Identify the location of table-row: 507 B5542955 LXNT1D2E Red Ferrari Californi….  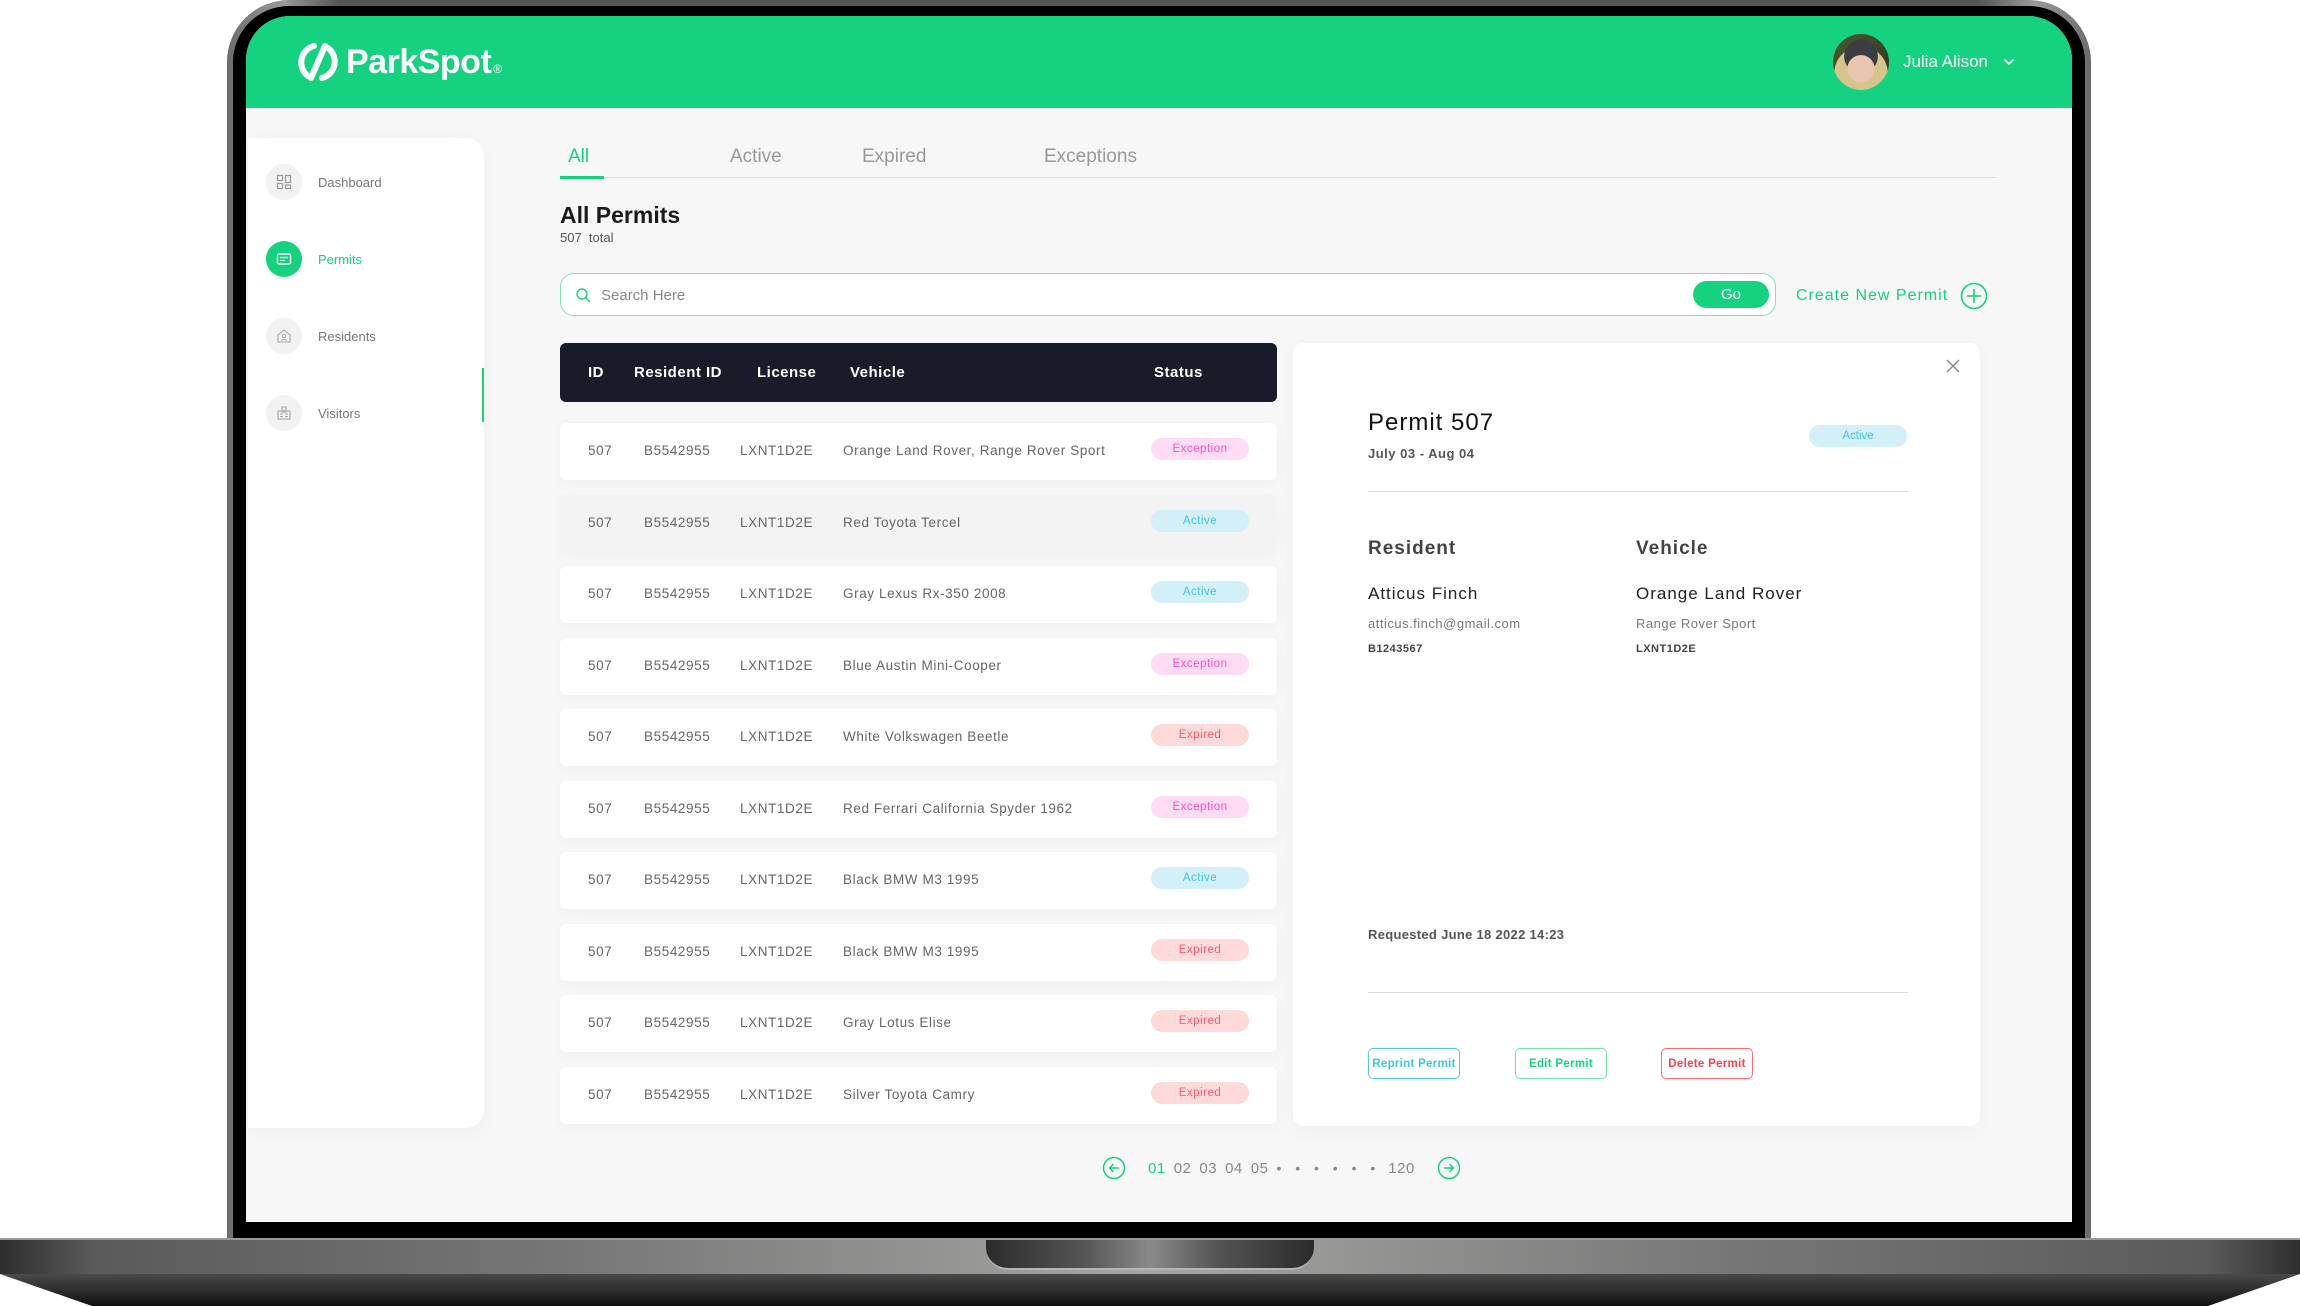
(918, 809).